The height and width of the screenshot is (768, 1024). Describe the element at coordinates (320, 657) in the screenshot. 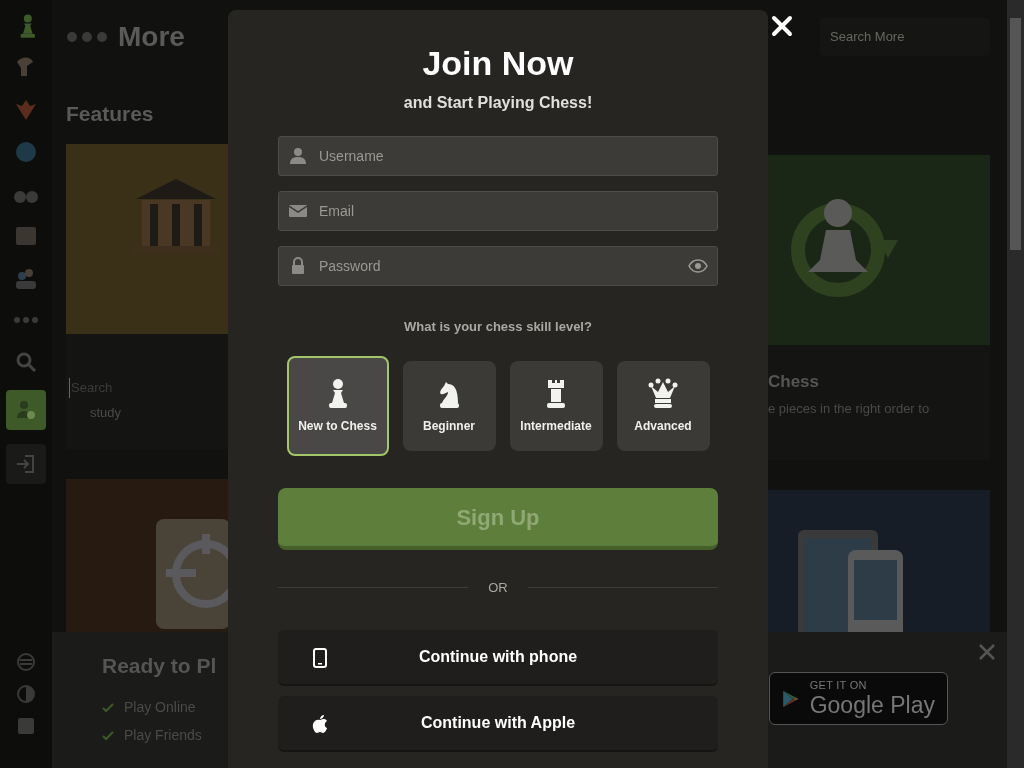

I see `phone-icon` at that location.